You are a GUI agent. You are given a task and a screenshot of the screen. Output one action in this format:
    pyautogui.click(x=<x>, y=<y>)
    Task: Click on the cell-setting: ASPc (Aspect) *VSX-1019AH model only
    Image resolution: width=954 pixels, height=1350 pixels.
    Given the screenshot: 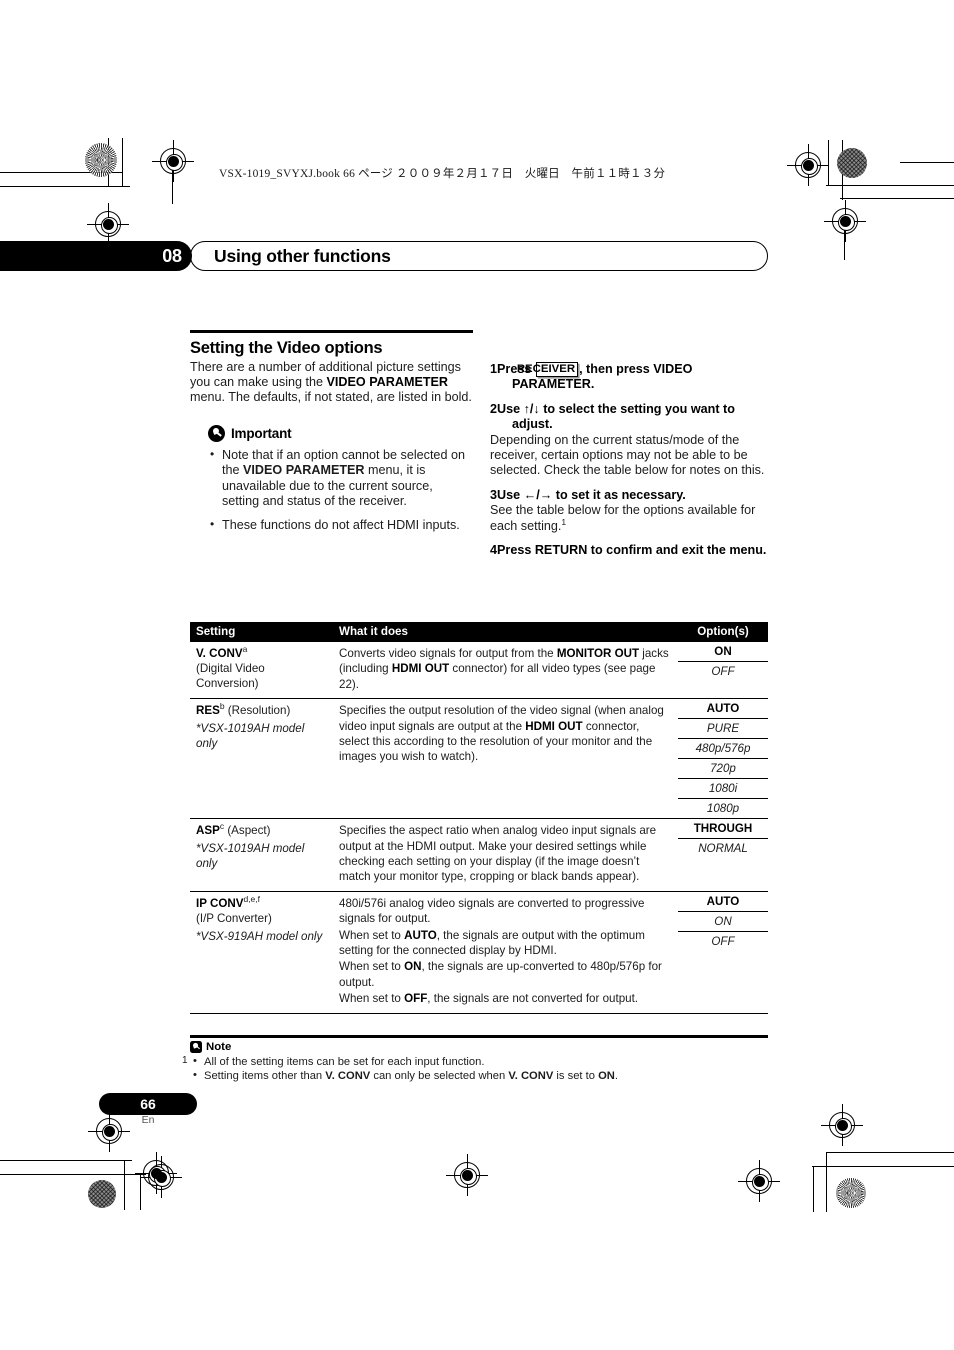 What is the action you would take?
    pyautogui.click(x=261, y=855)
    